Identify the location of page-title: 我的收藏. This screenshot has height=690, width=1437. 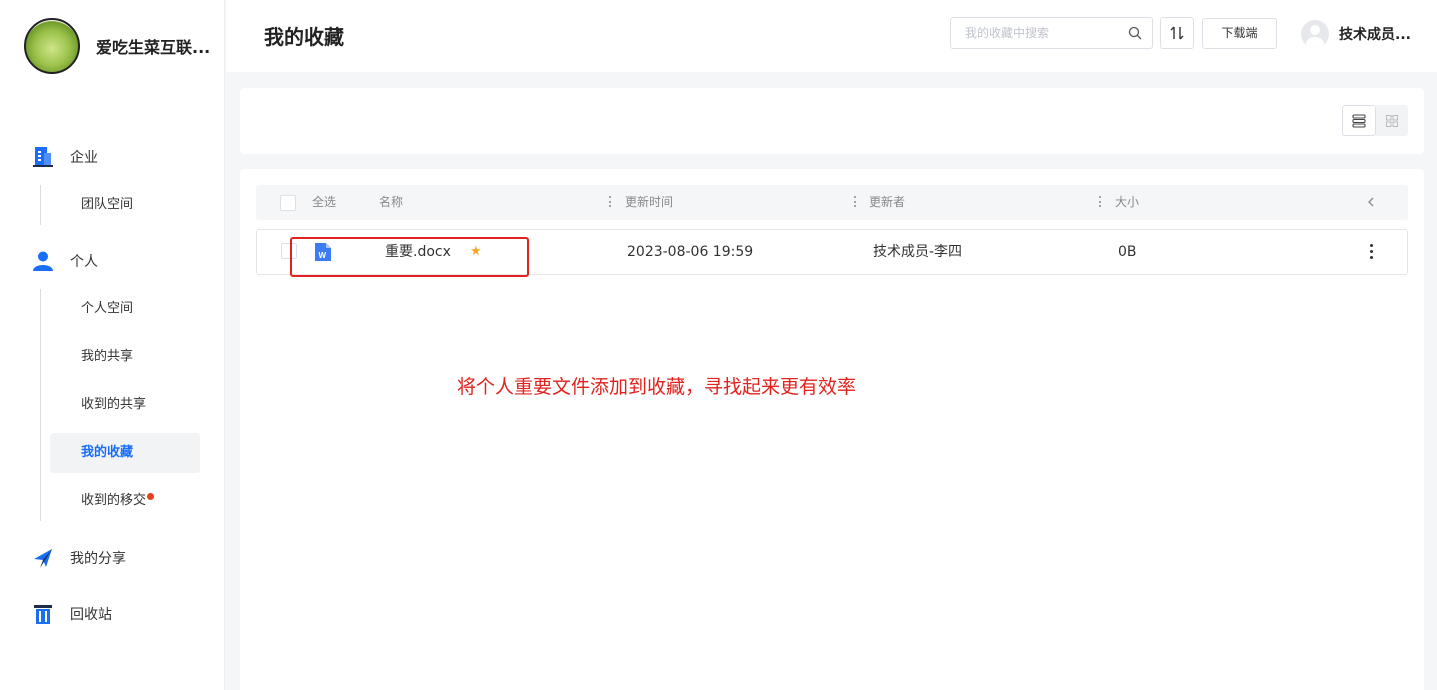
(304, 37).